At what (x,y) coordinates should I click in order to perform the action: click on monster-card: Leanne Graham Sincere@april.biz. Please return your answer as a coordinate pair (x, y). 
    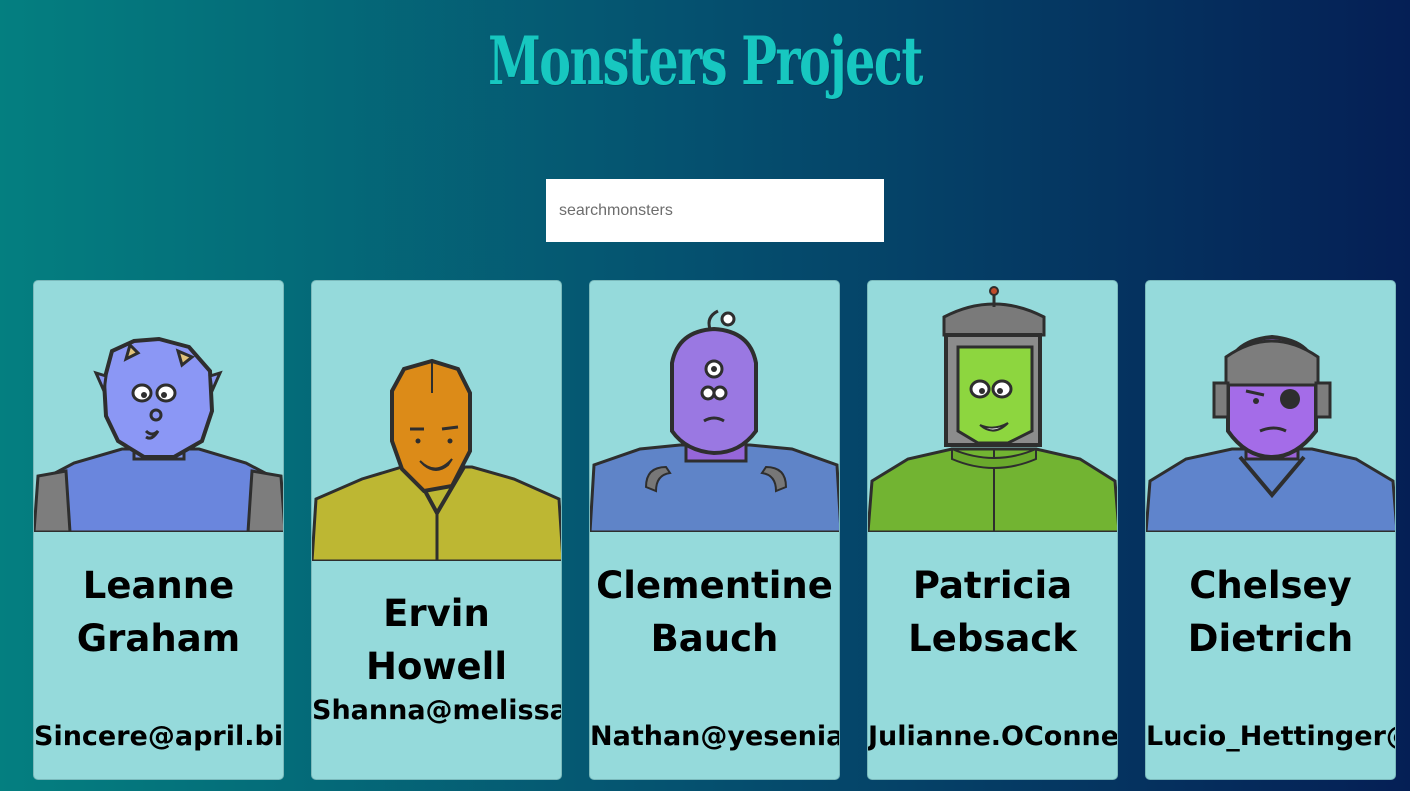
    Looking at the image, I should click on (158, 530).